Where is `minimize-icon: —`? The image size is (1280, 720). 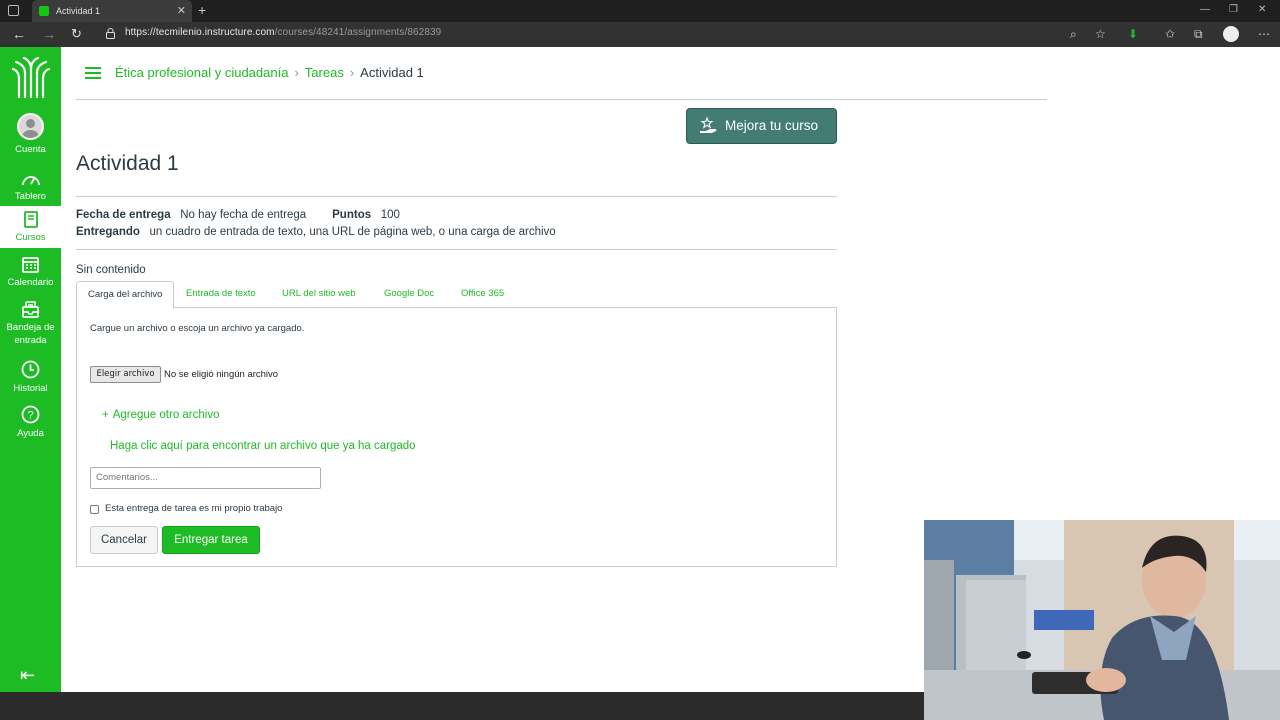 minimize-icon: — is located at coordinates (1205, 10).